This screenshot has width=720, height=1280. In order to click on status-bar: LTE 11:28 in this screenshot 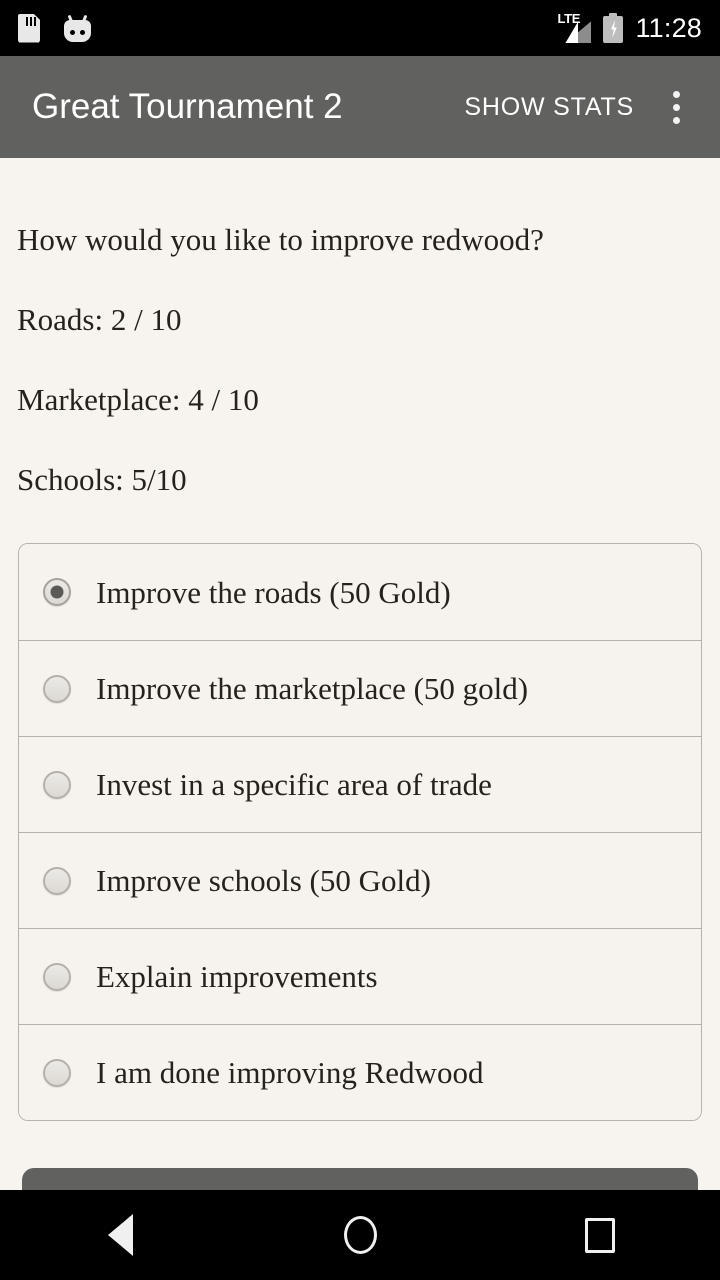, I will do `click(360, 28)`.